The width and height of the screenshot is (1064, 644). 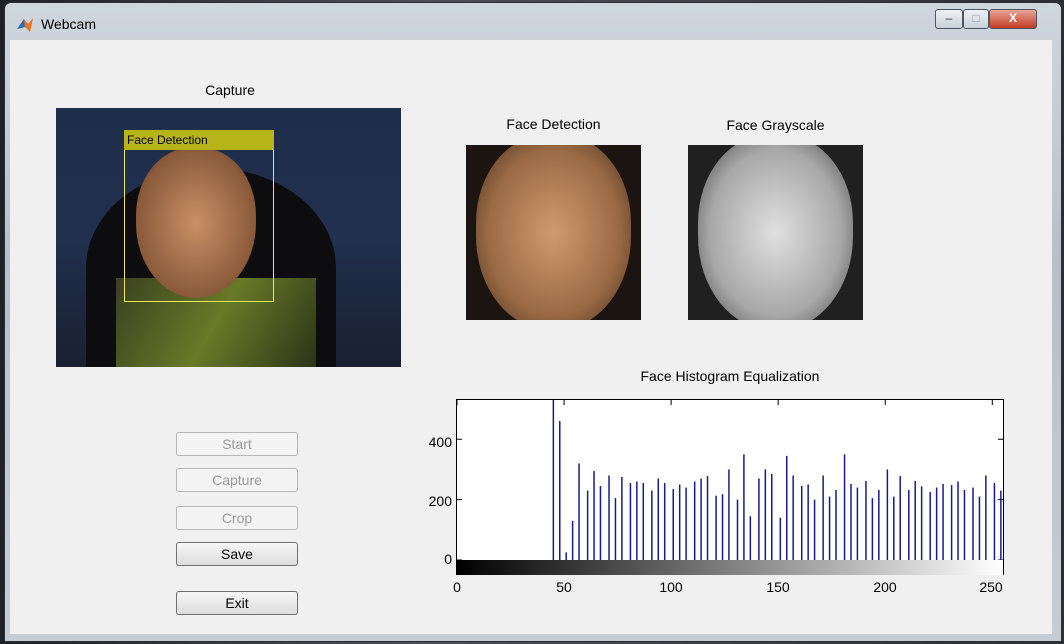 I want to click on face-detection-box: Face Detection, so click(x=199, y=216).